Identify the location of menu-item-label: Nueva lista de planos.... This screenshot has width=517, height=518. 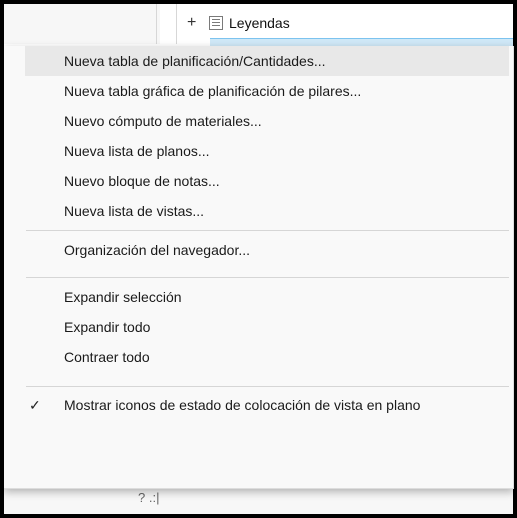
(137, 151).